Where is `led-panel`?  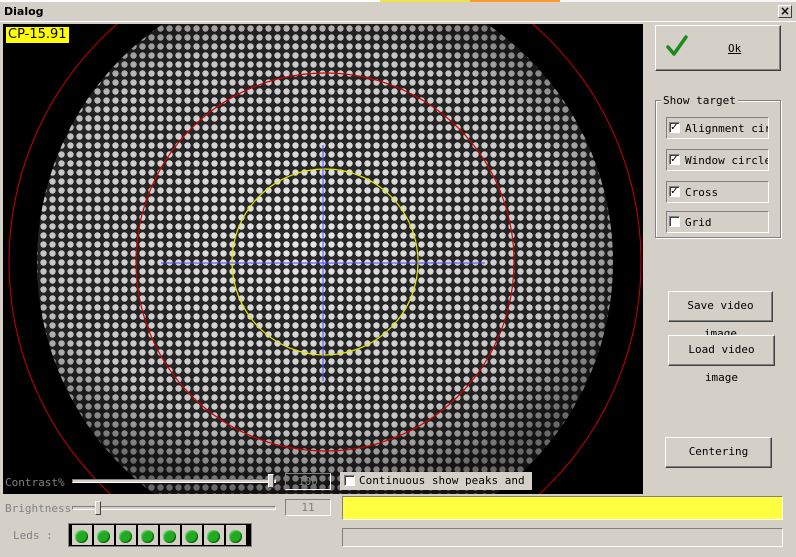 led-panel is located at coordinates (160, 535).